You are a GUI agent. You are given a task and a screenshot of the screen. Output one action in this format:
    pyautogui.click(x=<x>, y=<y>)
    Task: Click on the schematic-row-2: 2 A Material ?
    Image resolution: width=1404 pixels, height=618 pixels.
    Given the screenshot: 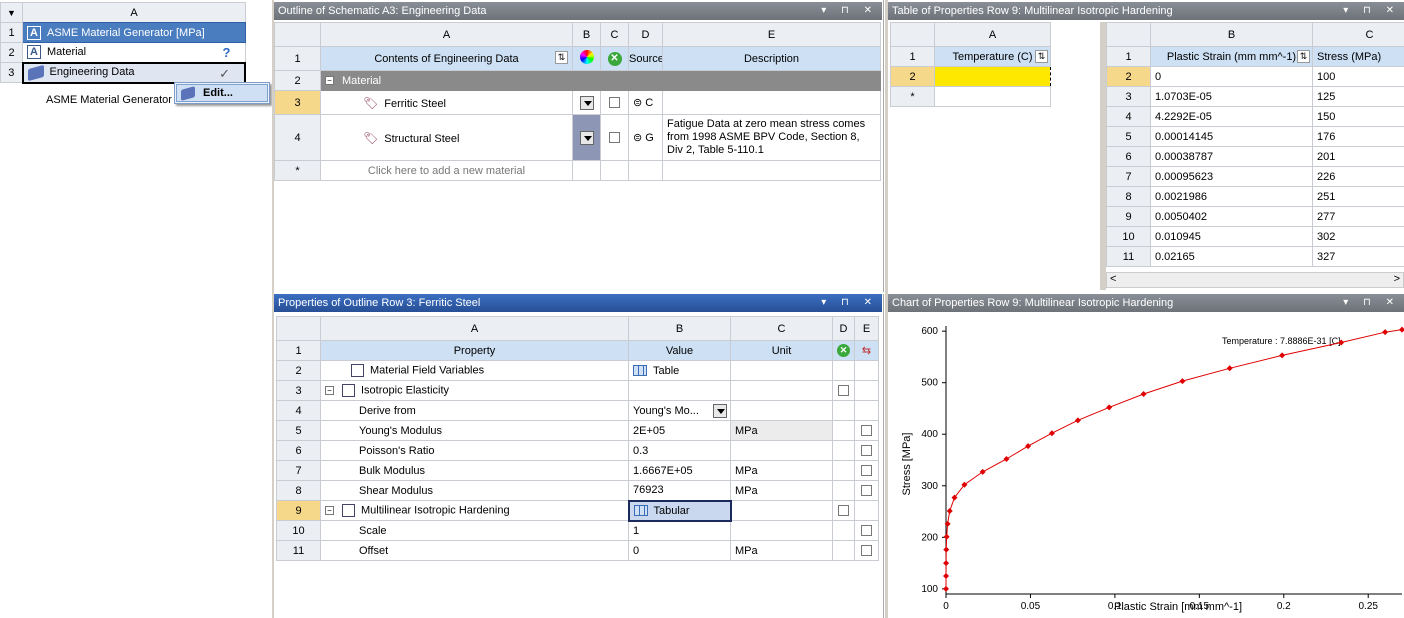 What is the action you would take?
    pyautogui.click(x=123, y=52)
    